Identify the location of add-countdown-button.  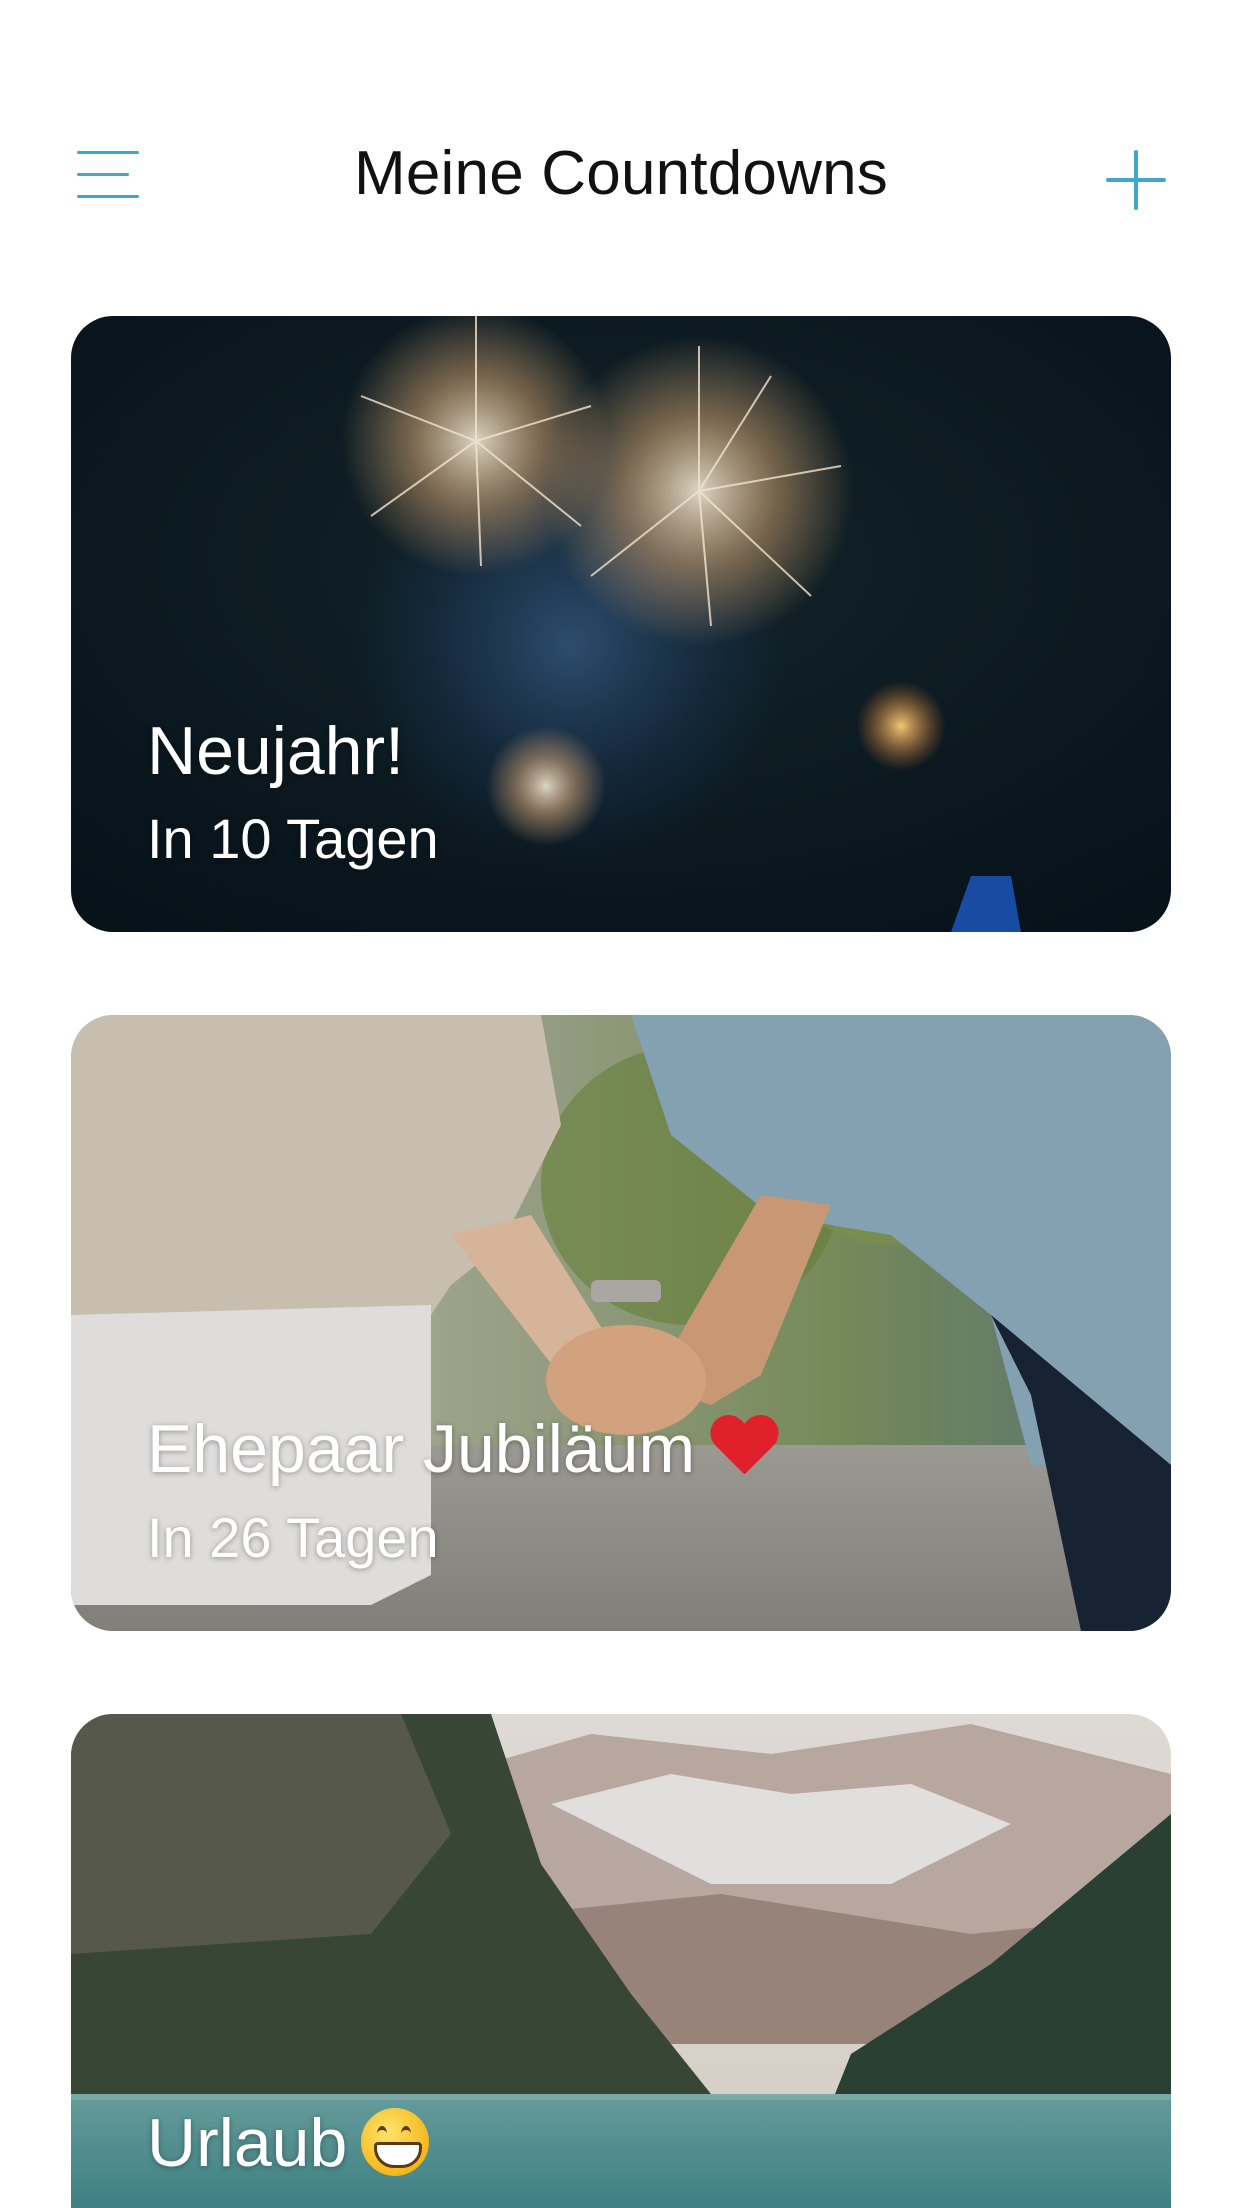
(1136, 180).